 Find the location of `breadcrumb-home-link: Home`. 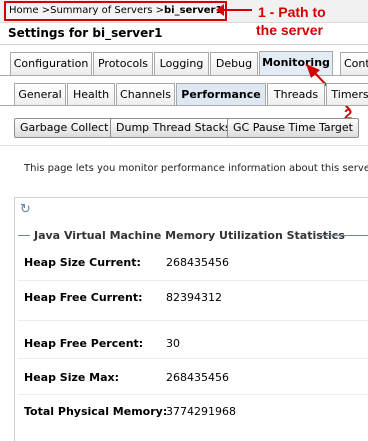

breadcrumb-home-link: Home is located at coordinates (24, 10).